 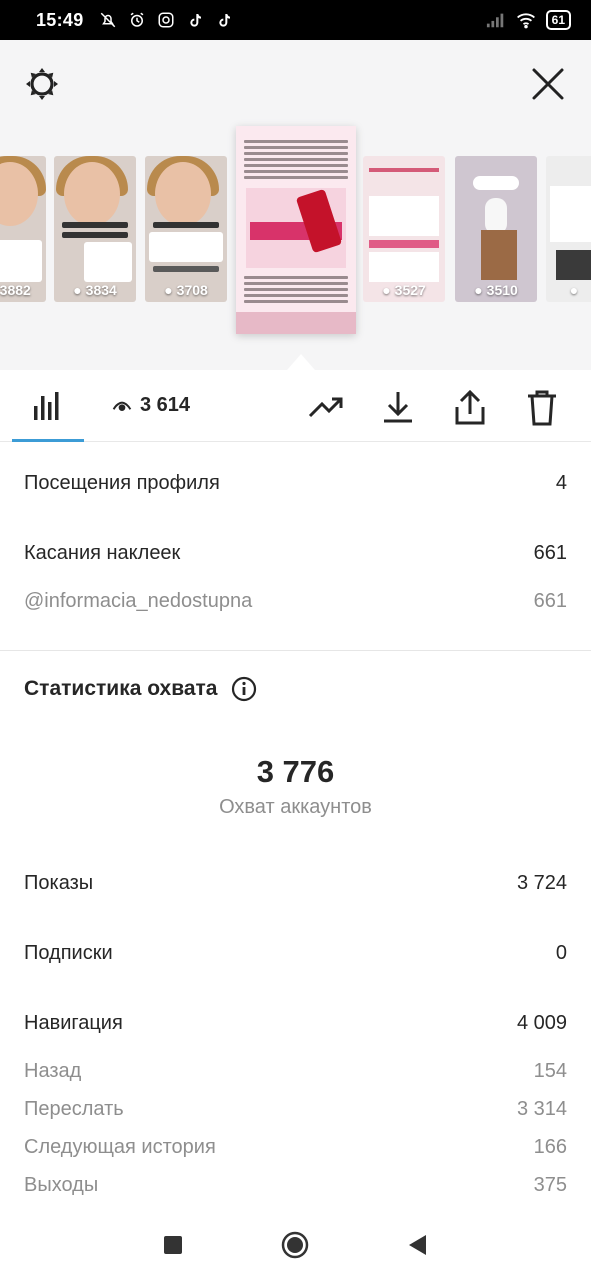 What do you see at coordinates (561, 953) in the screenshot?
I see `follows-value: 0` at bounding box center [561, 953].